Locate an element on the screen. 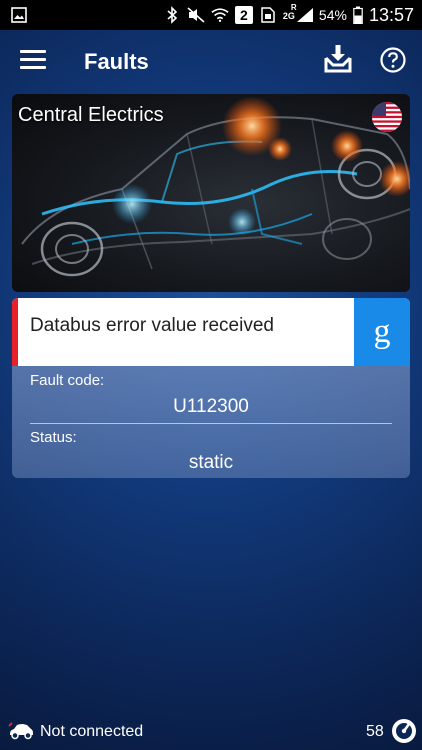 The height and width of the screenshot is (750, 422). google-search-button: g is located at coordinates (382, 332).